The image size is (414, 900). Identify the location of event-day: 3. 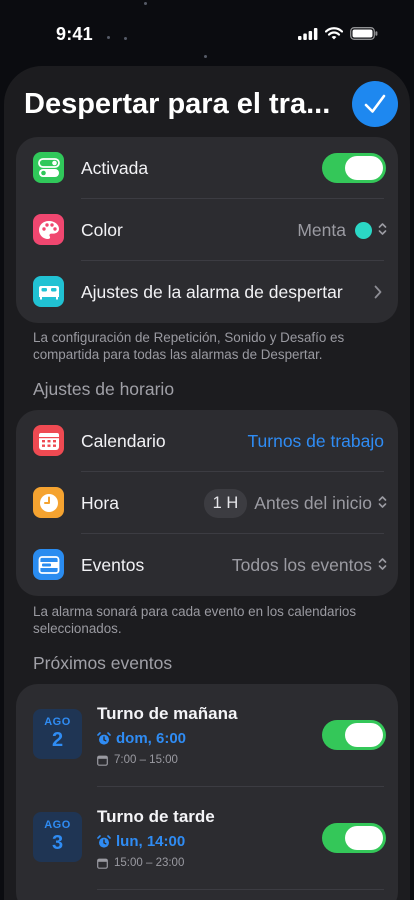
(57, 843).